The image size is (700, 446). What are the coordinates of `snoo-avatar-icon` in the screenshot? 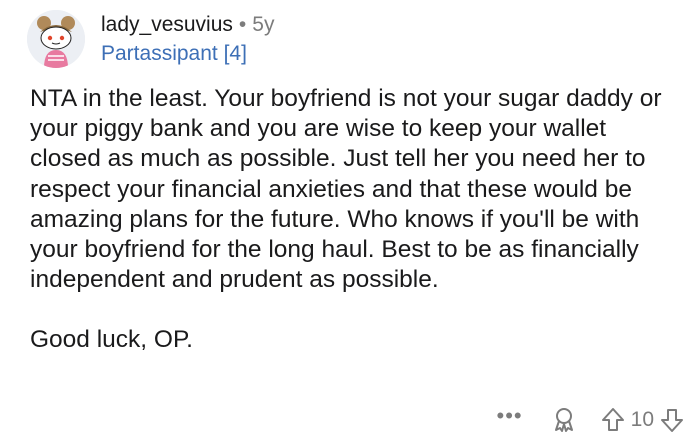 It's located at (56, 39).